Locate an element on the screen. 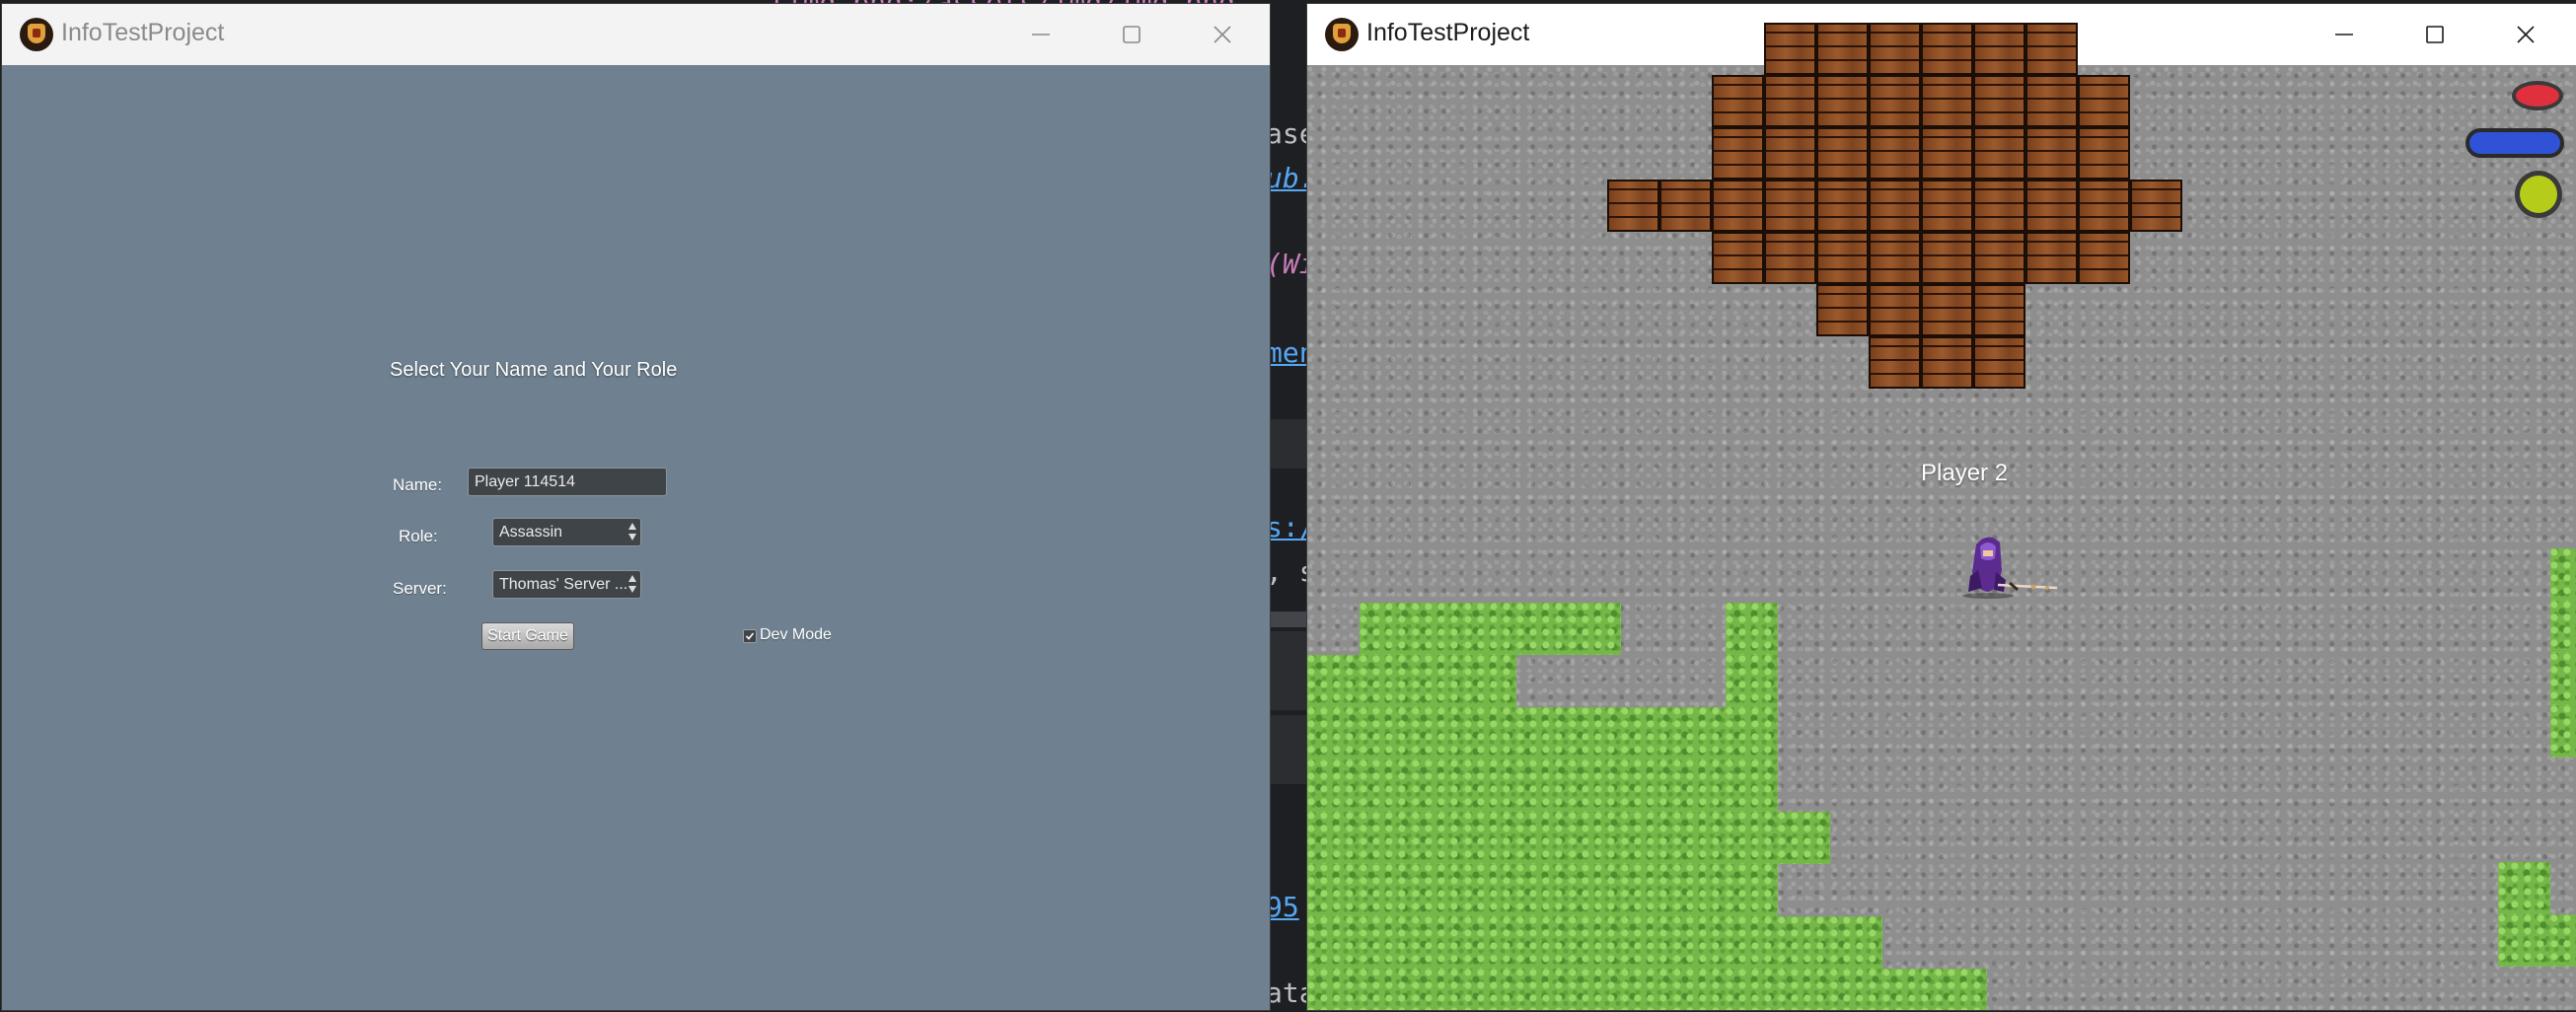 The image size is (2576, 1012). name-input: Player 114514 is located at coordinates (567, 482).